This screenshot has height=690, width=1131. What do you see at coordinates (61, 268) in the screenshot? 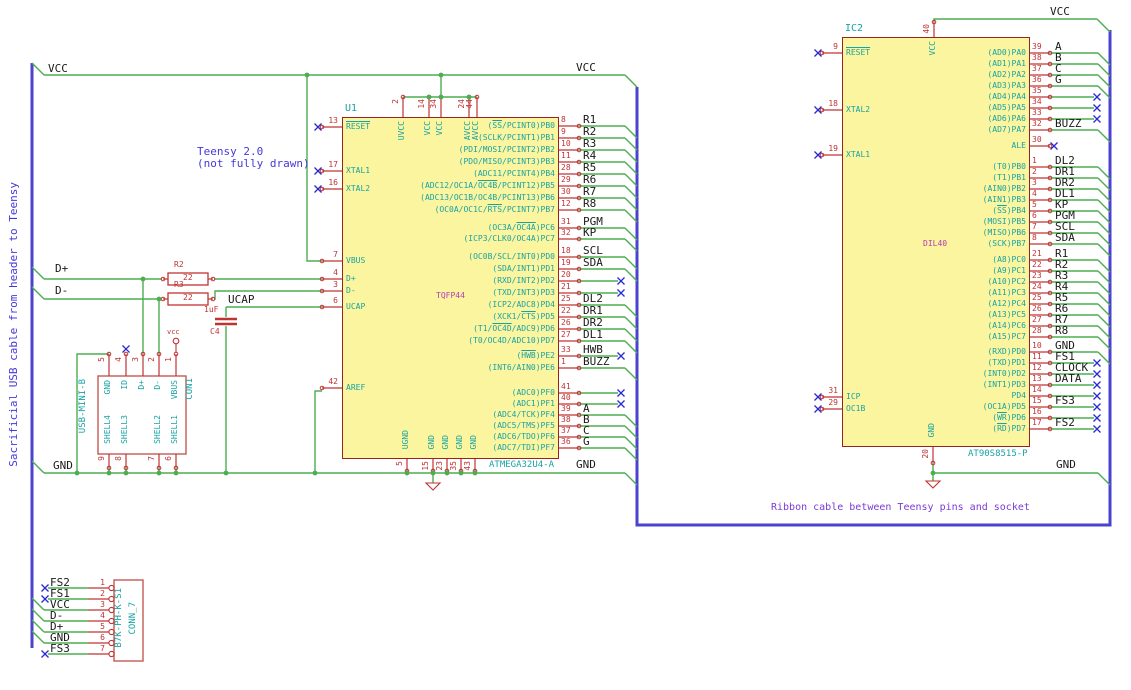
I see `net-label-dplus: D+` at bounding box center [61, 268].